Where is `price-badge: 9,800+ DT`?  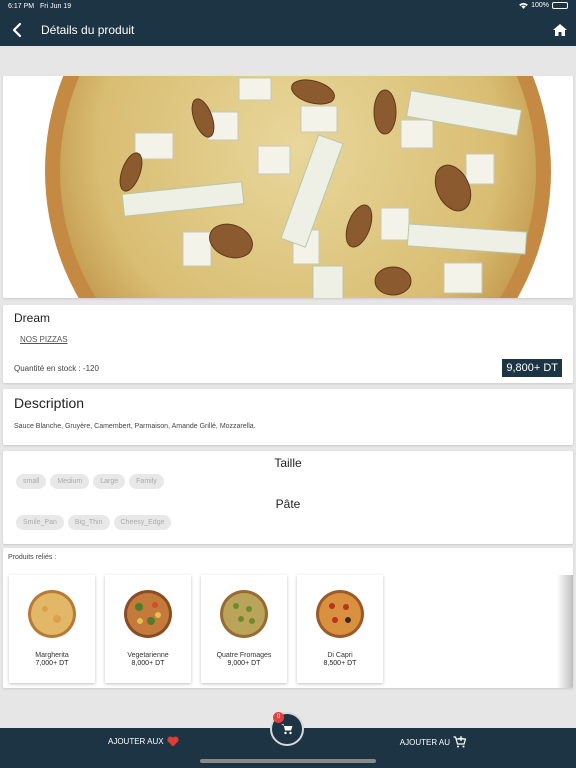
price-badge: 9,800+ DT is located at coordinates (532, 368).